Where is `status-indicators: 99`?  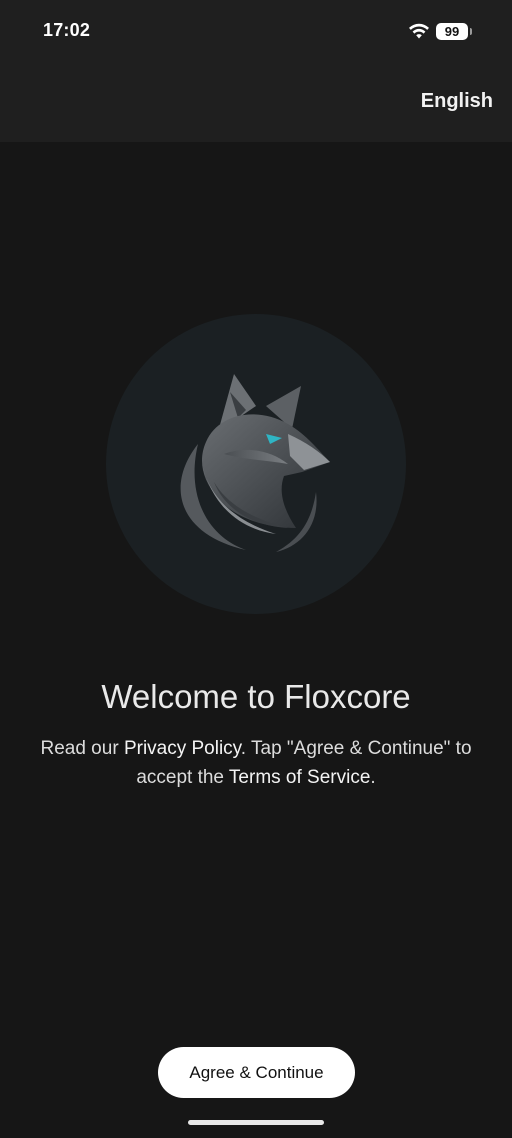
status-indicators: 99 is located at coordinates (440, 31).